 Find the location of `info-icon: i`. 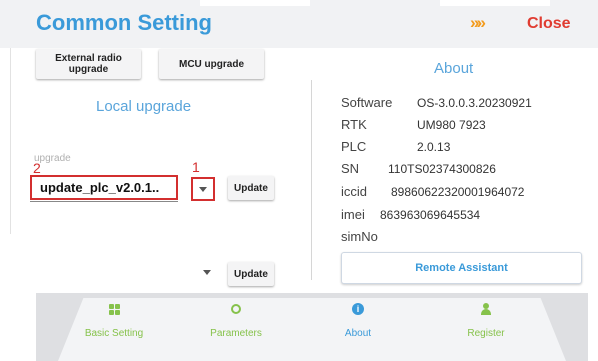

info-icon: i is located at coordinates (358, 309).